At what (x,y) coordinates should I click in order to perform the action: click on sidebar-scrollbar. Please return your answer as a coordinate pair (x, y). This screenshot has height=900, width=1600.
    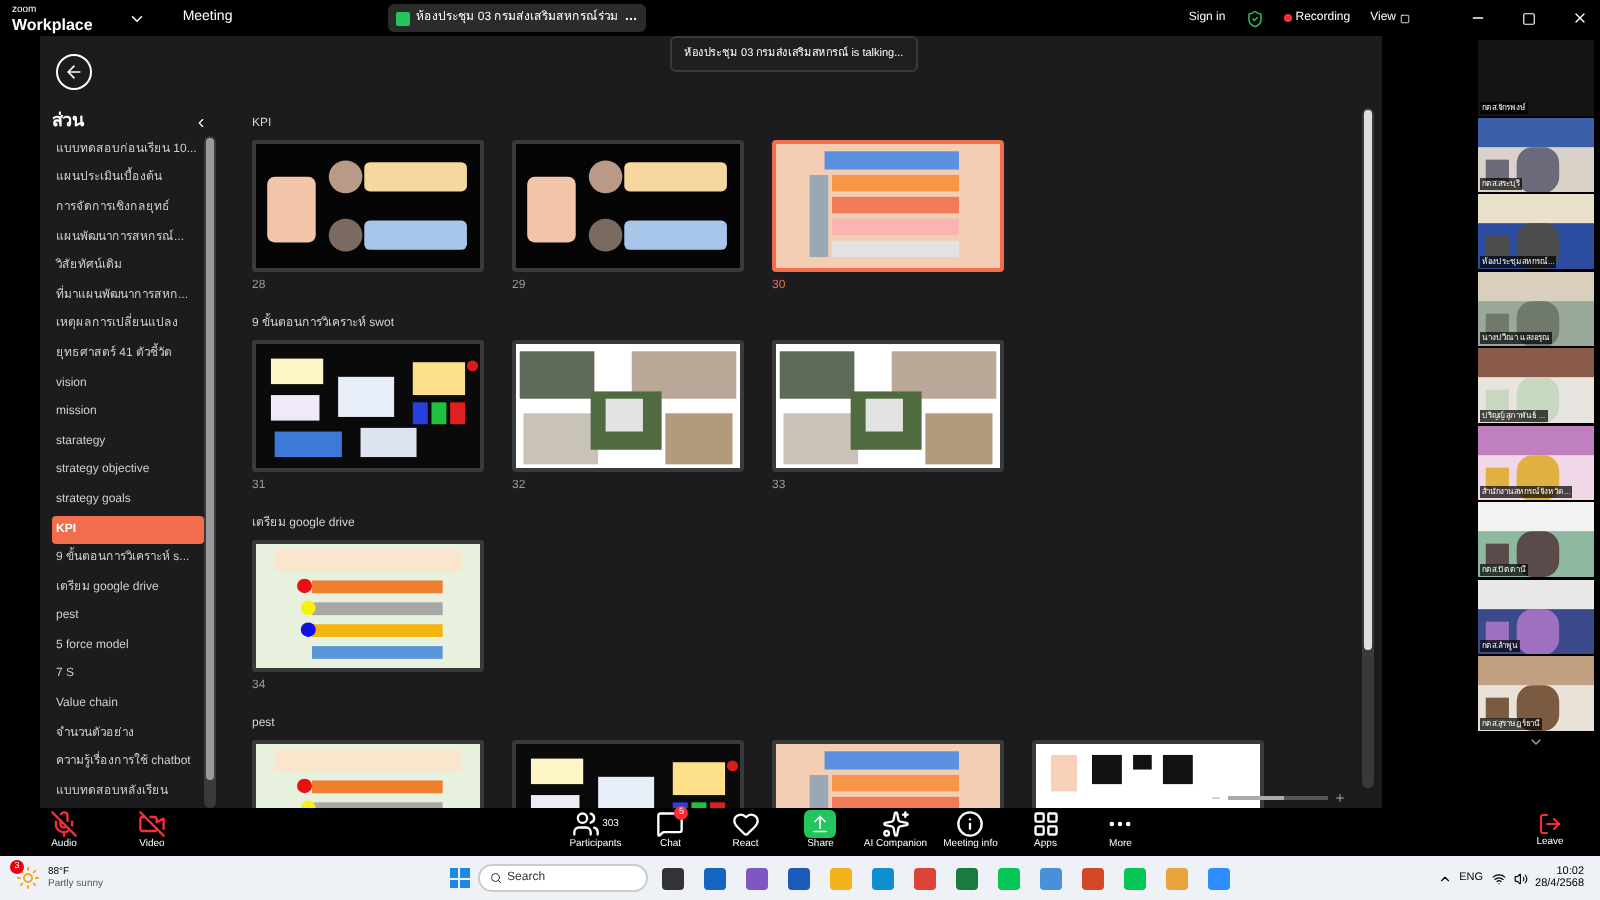
    Looking at the image, I should click on (210, 472).